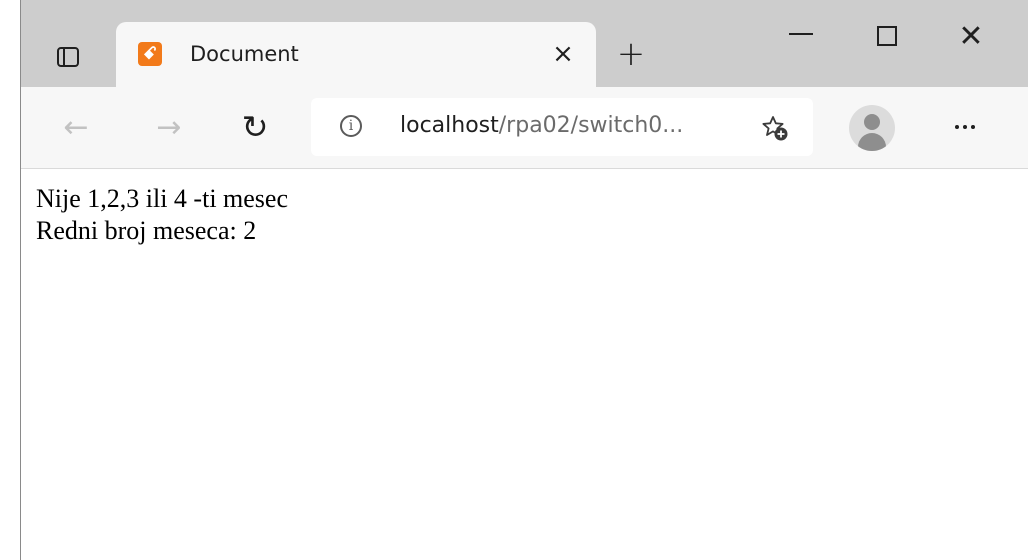 Image resolution: width=1028 pixels, height=560 pixels. I want to click on add-favorite-icon, so click(775, 128).